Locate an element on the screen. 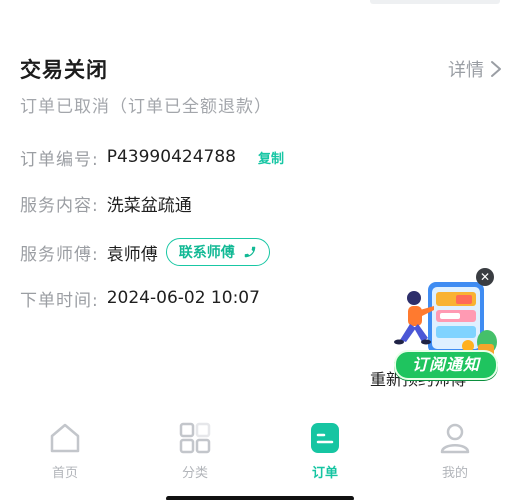  order-number-row: 订单编号: P43990424788 复制 is located at coordinates (152, 157).